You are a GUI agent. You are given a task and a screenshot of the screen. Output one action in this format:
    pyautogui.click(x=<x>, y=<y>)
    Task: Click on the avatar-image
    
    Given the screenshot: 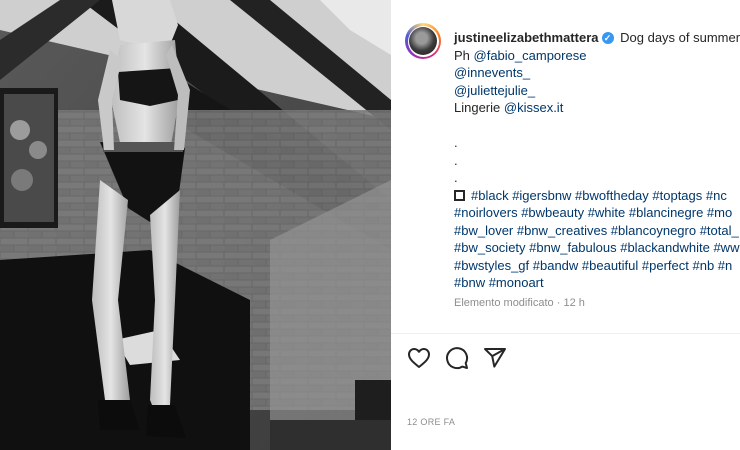 What is the action you would take?
    pyautogui.click(x=423, y=41)
    